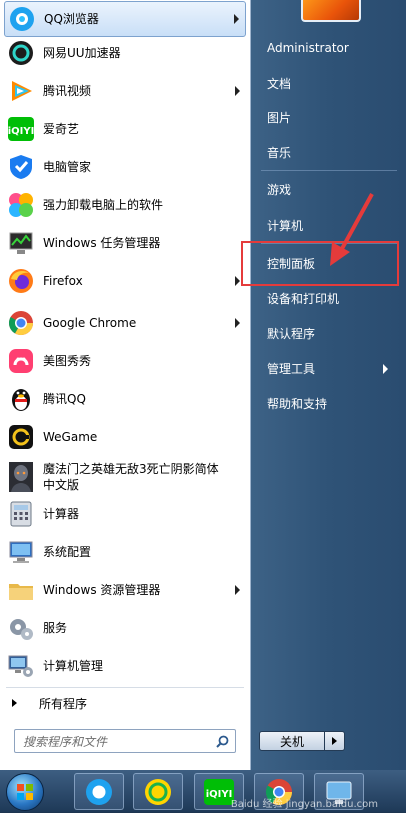 The image size is (406, 813). Describe the element at coordinates (125, 361) in the screenshot. I see `program-meitu: 美图秀秀` at that location.